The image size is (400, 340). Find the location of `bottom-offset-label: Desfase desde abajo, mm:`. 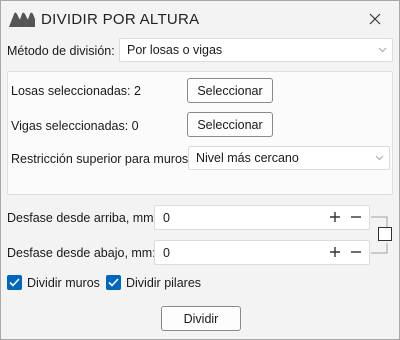

bottom-offset-label: Desfase desde abajo, mm: is located at coordinates (81, 253).